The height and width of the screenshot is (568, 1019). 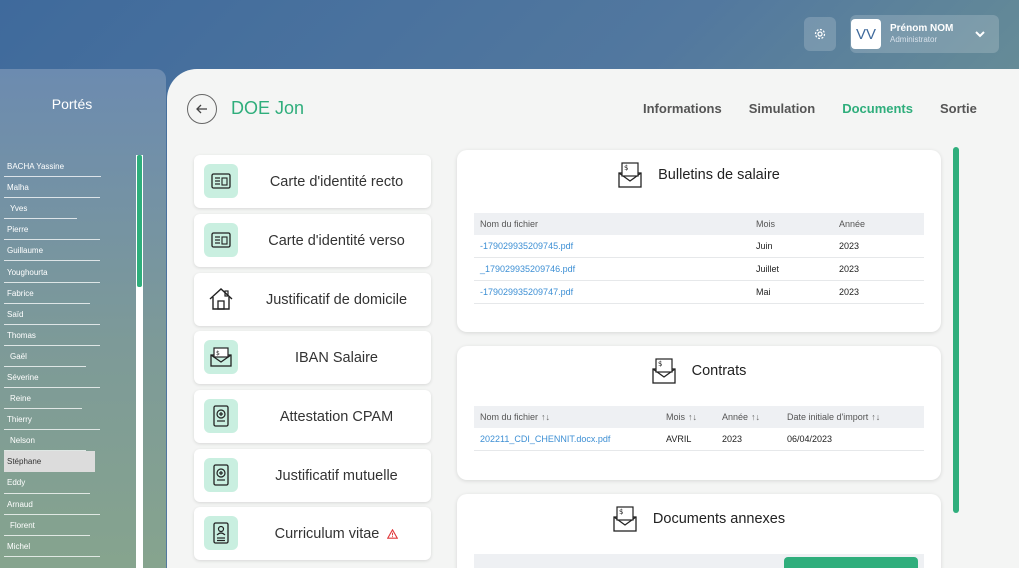 I want to click on sidebar-item: Arnaud, so click(x=54, y=504).